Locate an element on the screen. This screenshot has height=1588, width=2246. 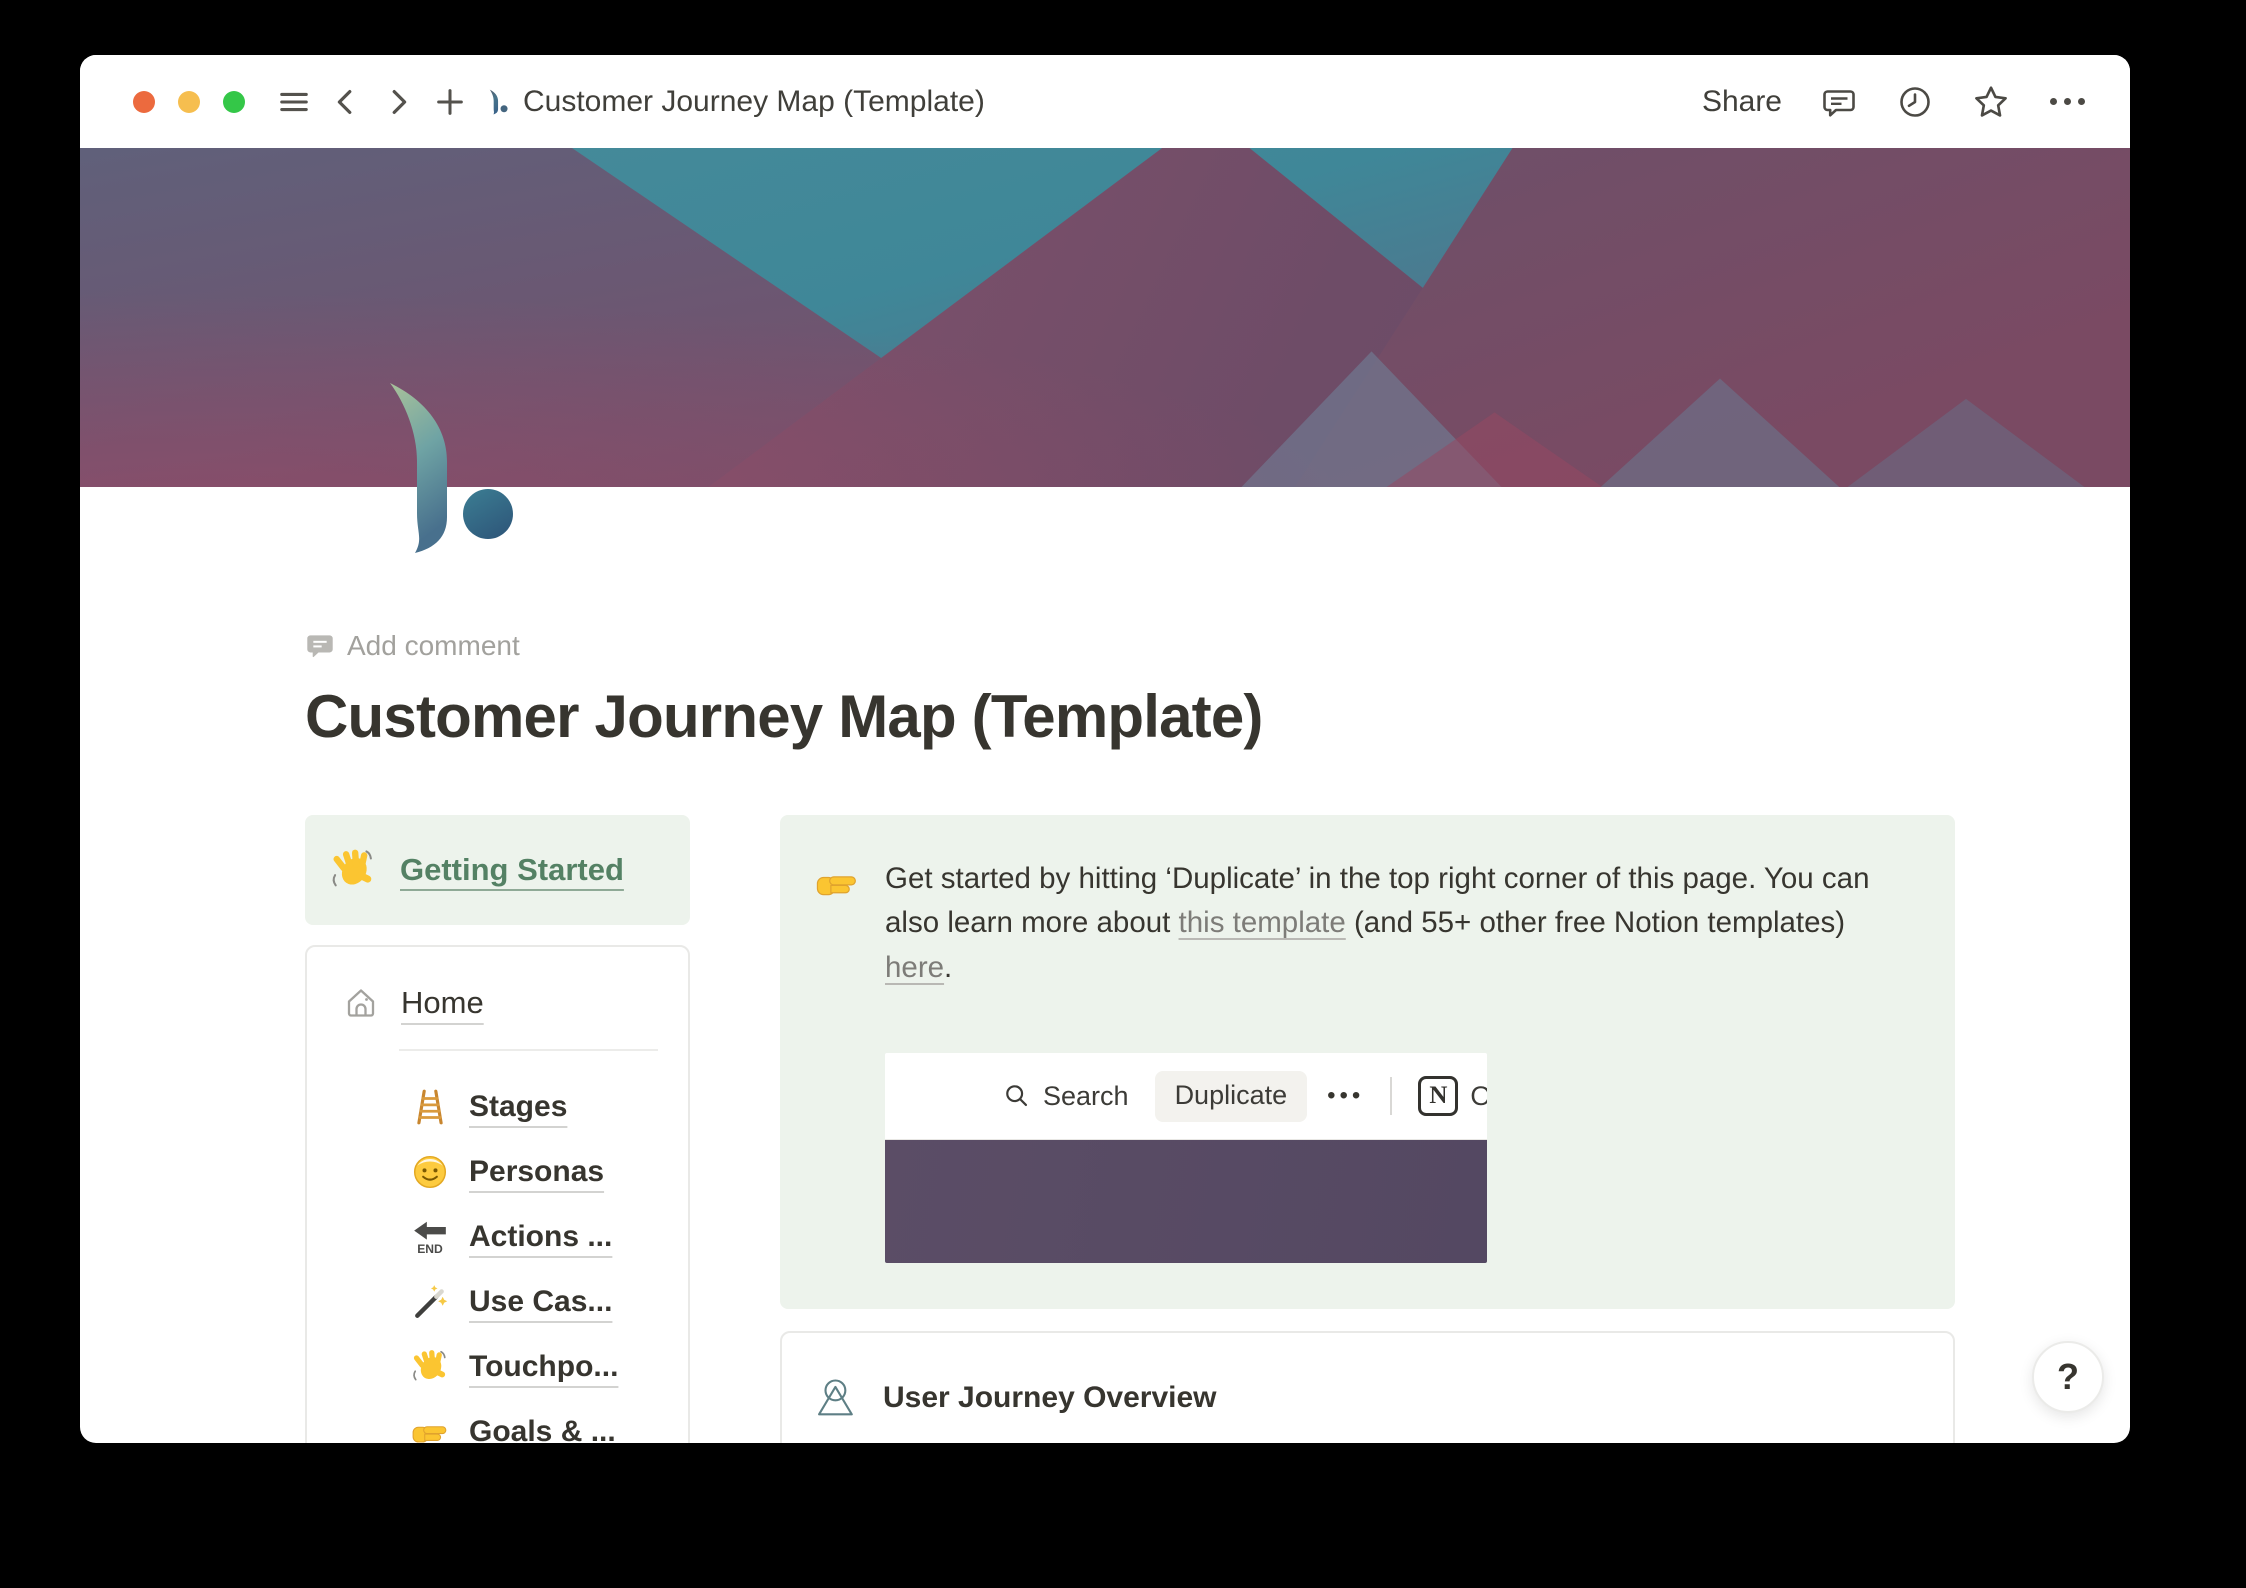
smiley-emoji is located at coordinates (430, 1172).